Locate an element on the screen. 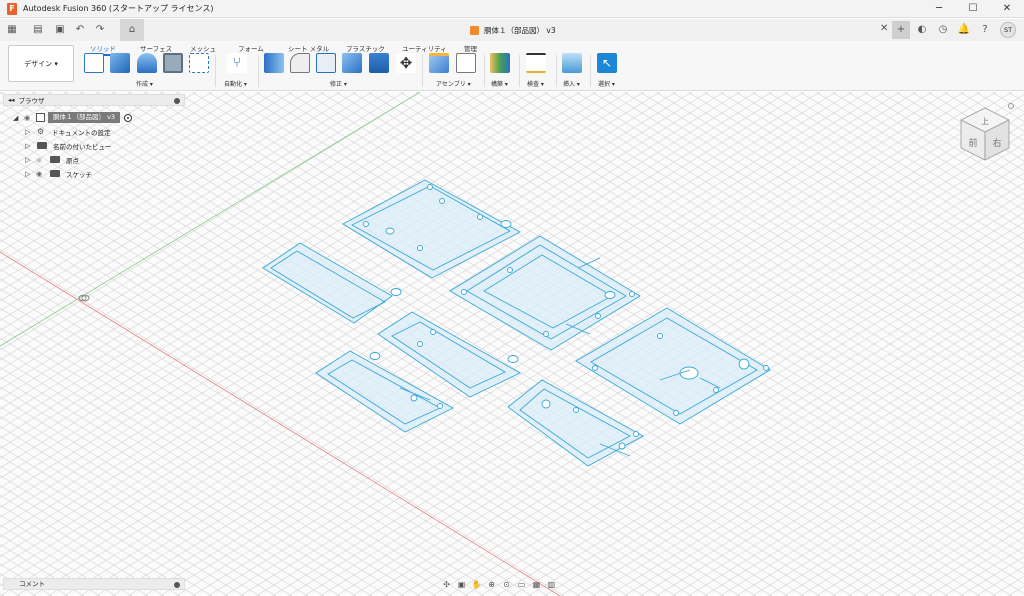 The width and height of the screenshot is (1024, 596). tab-sheet-metal: シート メタル is located at coordinates (308, 48).